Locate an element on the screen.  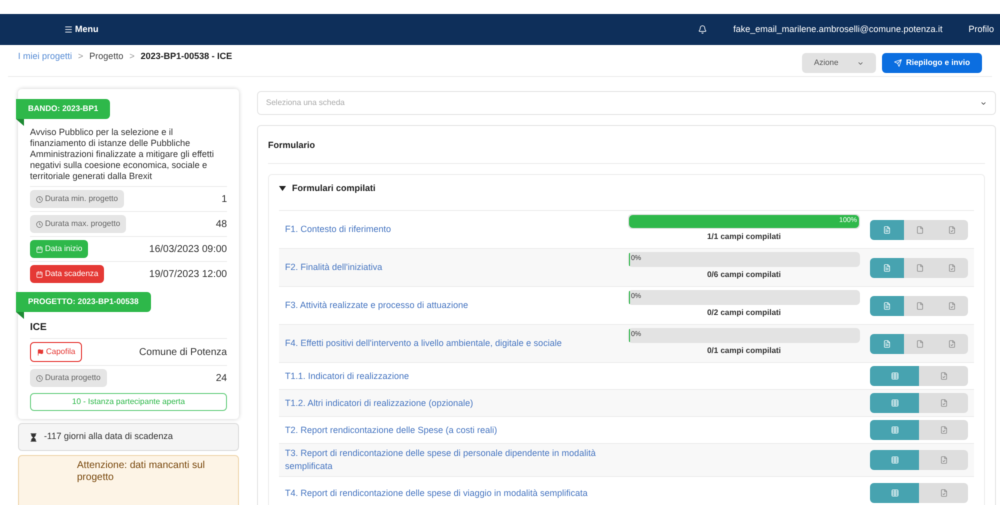
info-value: 16/03/2023 09:00 is located at coordinates (188, 249).